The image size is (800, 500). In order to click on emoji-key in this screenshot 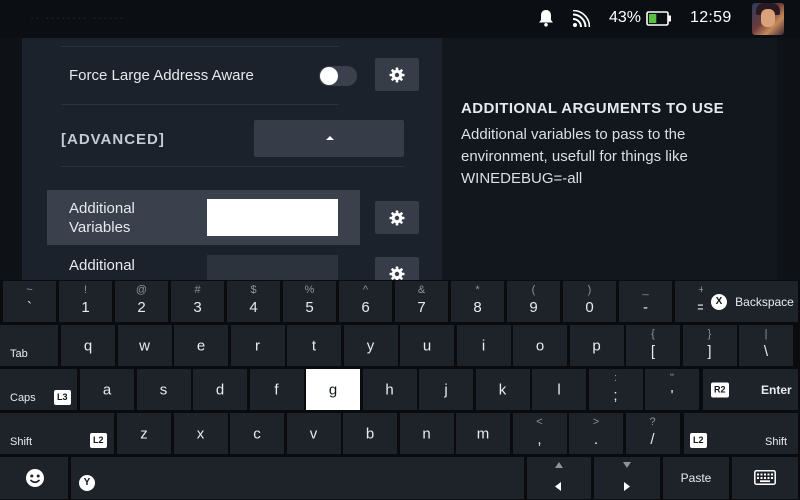, I will do `click(34, 478)`.